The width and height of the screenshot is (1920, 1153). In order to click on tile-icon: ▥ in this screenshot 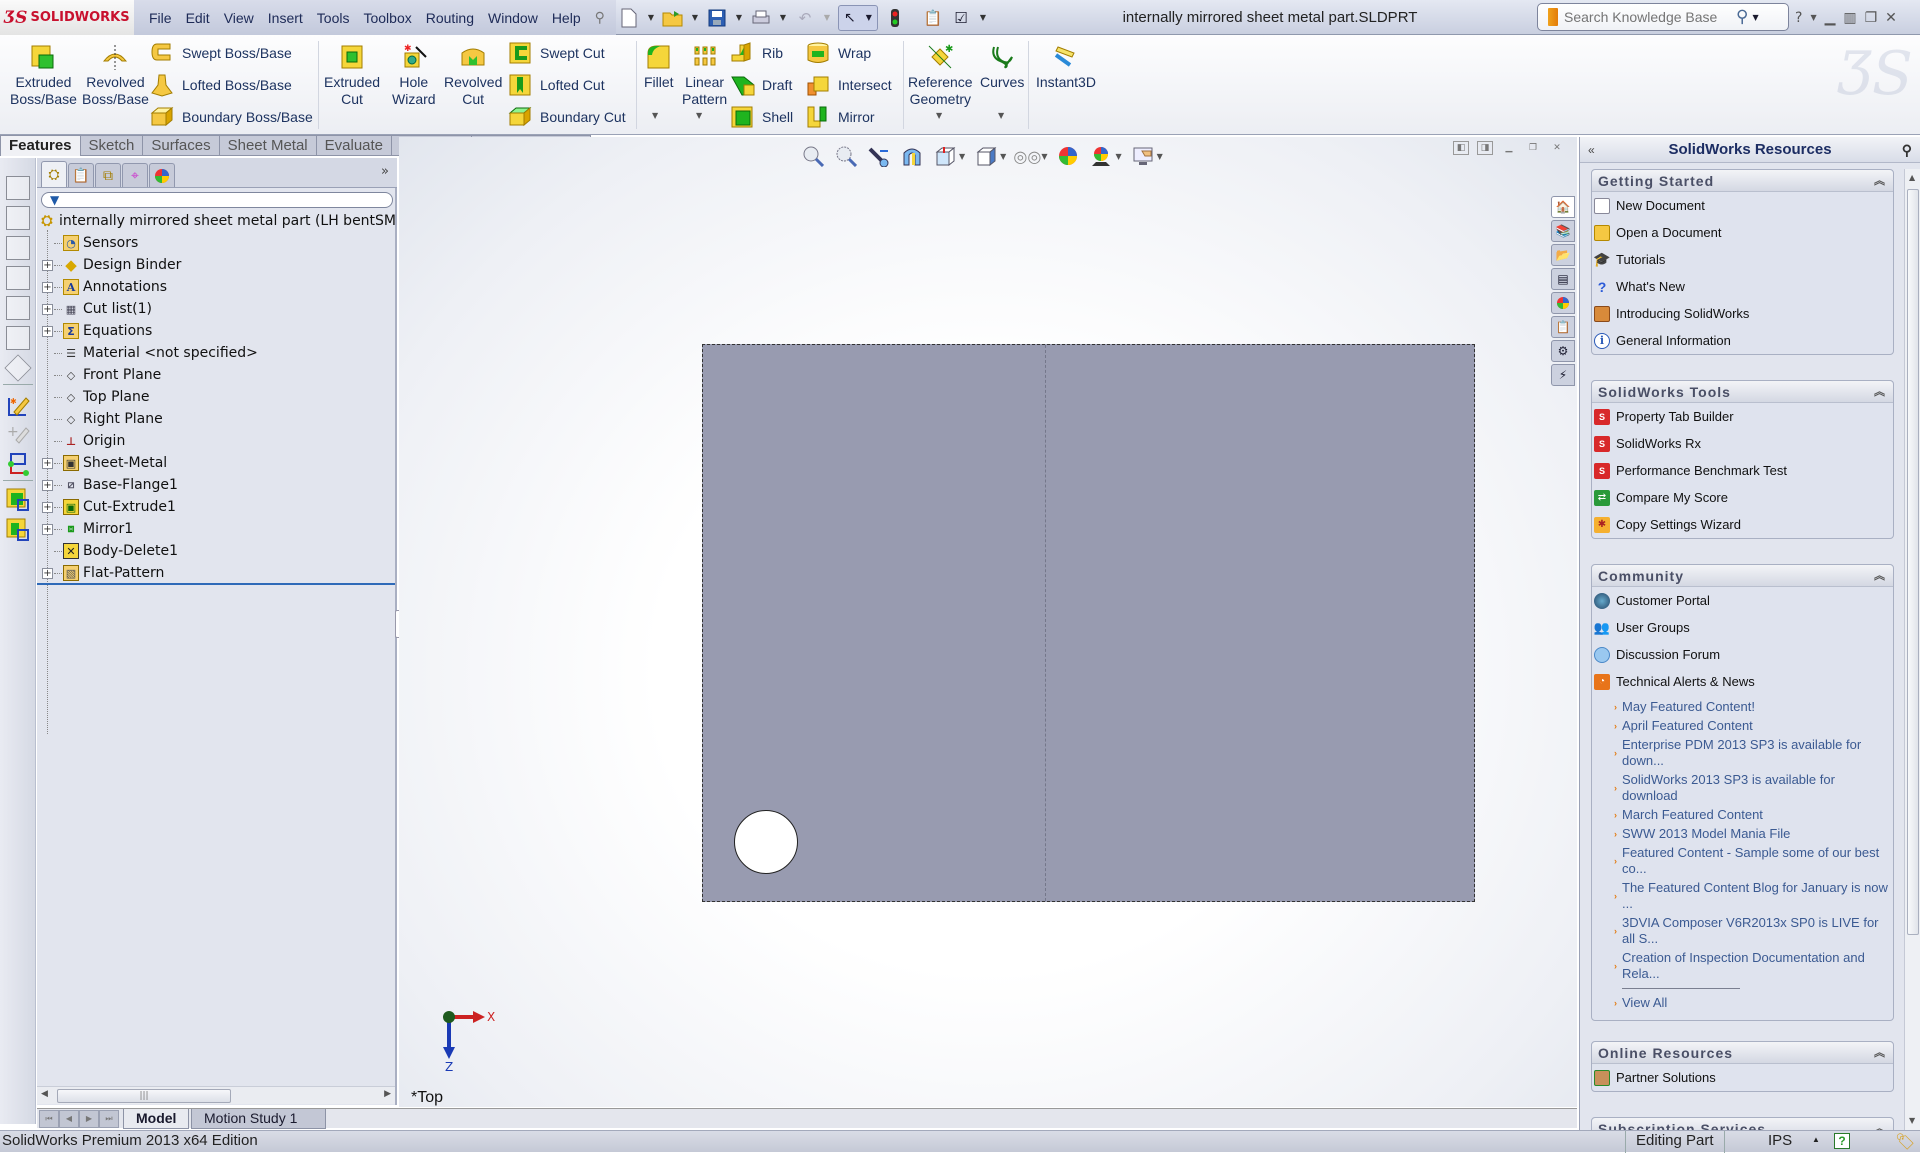, I will do `click(1849, 18)`.